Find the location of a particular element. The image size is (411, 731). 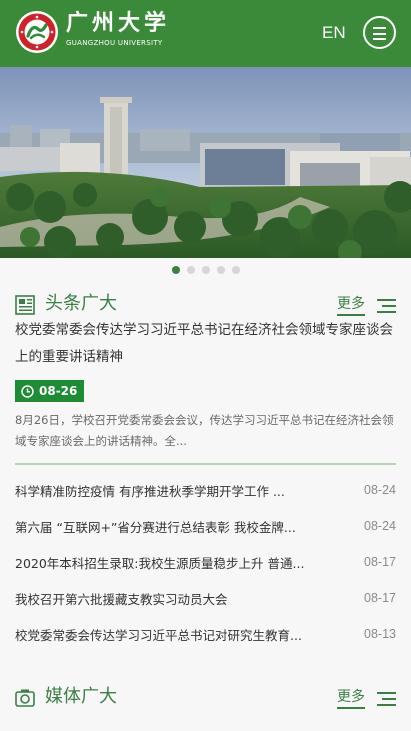

top-story-title: 校党委常委会传达学习习近平总书记在经济社会领域专家座谈会上的重要讲话精神 is located at coordinates (205, 344).